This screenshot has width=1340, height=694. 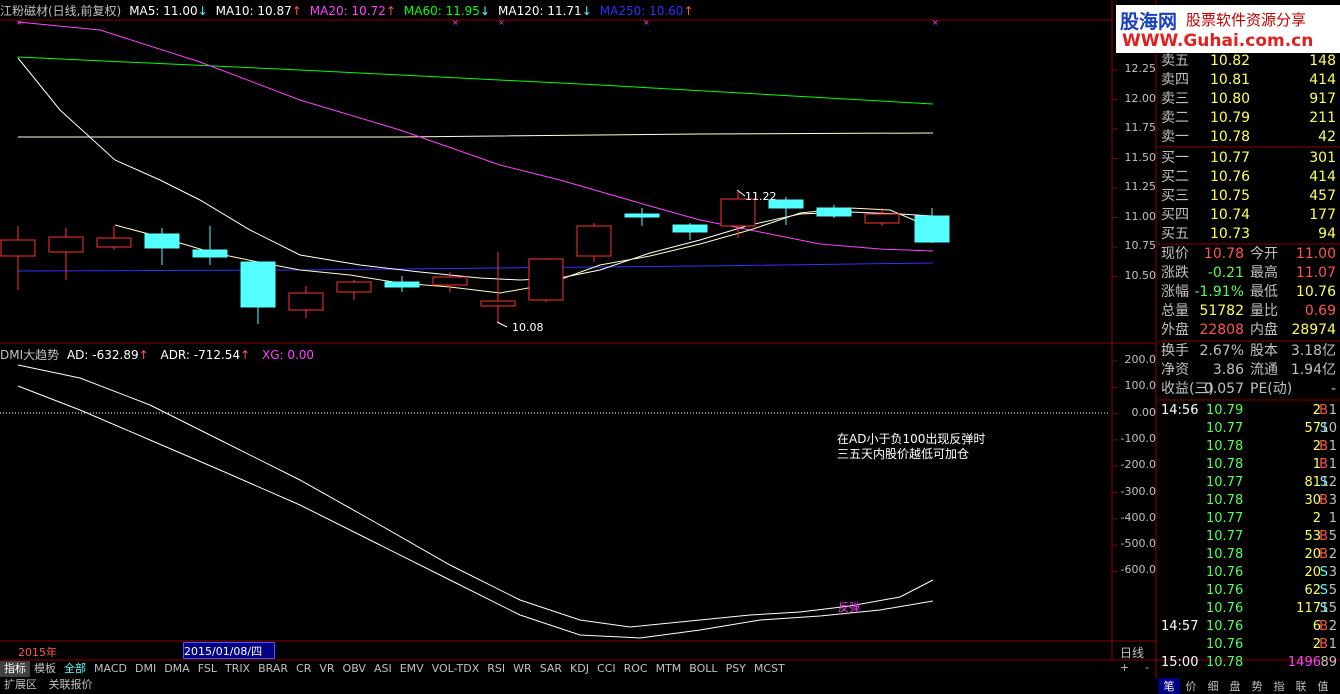 I want to click on indicator-tab: BRAR, so click(x=273, y=669).